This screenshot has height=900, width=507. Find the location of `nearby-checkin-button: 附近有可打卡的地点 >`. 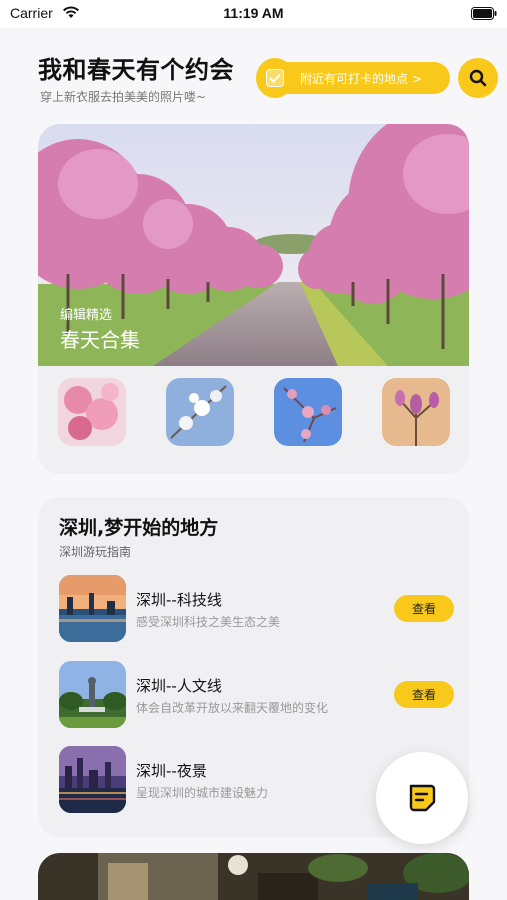

nearby-checkin-button: 附近有可打卡的地点 > is located at coordinates (353, 78).